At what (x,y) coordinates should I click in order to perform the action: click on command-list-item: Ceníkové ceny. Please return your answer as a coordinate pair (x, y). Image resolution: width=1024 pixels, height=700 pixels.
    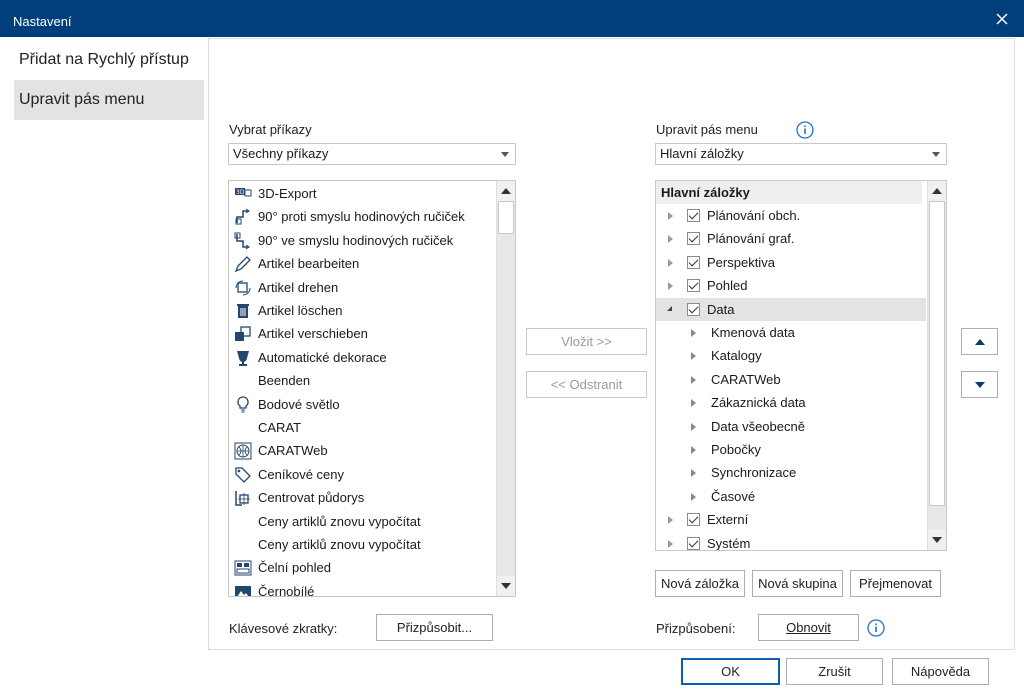
    Looking at the image, I should click on (361, 474).